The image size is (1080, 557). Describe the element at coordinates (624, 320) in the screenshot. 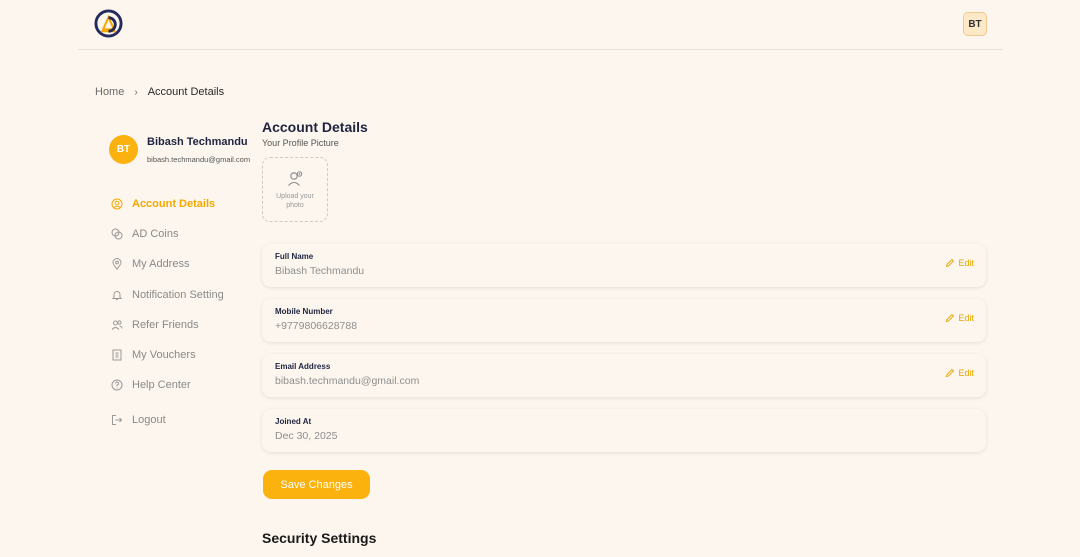

I see `mobile-number-field: Mobile Number +9779806628788 Edit` at that location.